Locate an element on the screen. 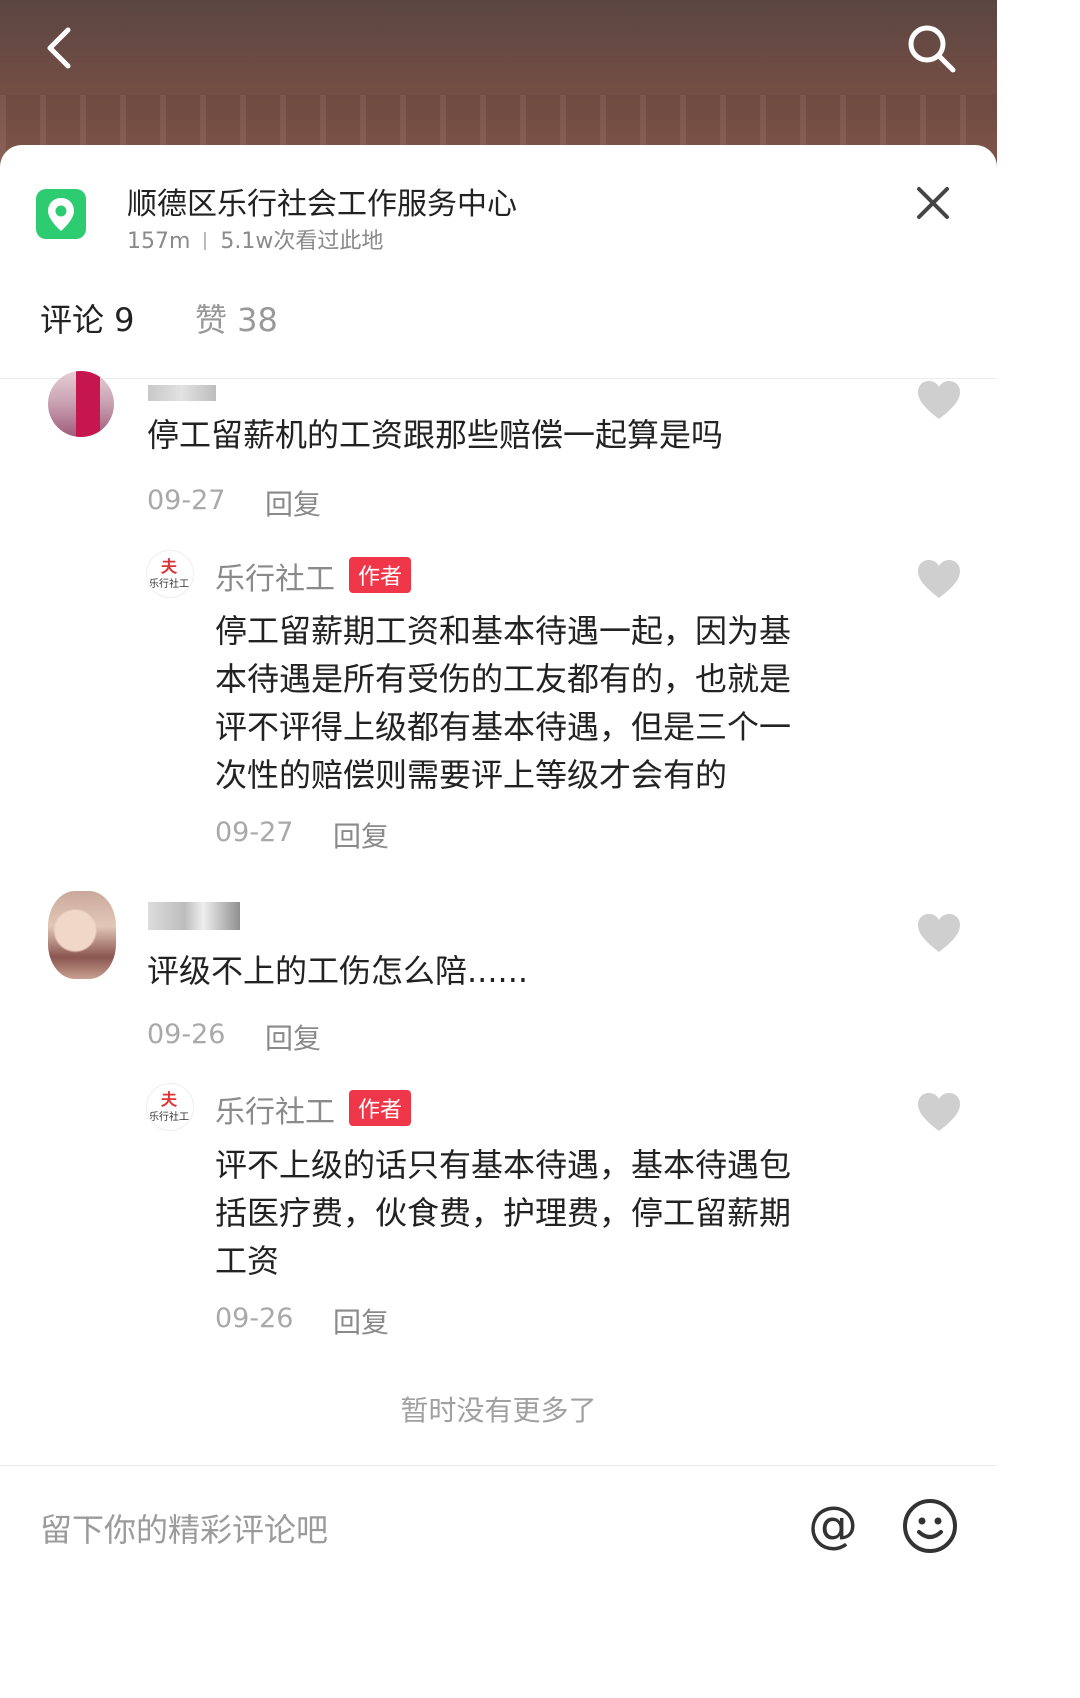 The width and height of the screenshot is (1080, 1698). emoji-icon is located at coordinates (930, 1526).